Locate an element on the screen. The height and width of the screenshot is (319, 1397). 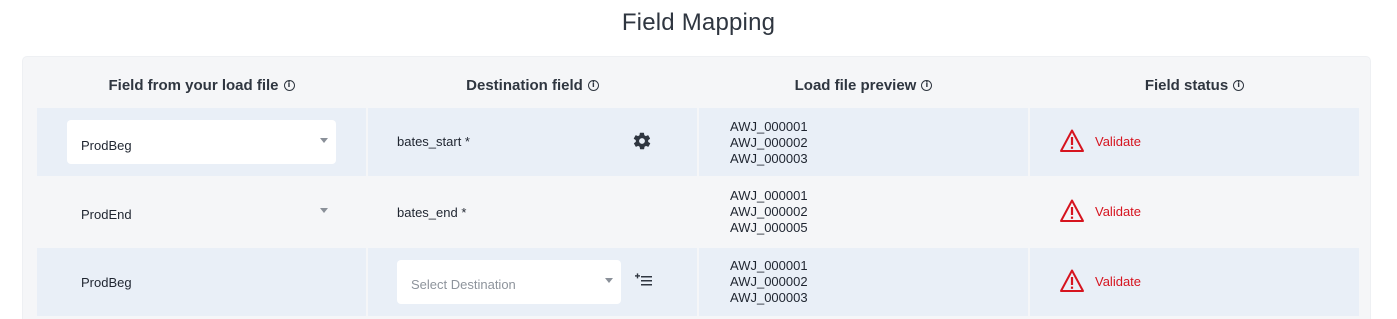
load-file-preview-cell: AWJ_000001 AWJ_000002 AWJ_000005 is located at coordinates (863, 212).